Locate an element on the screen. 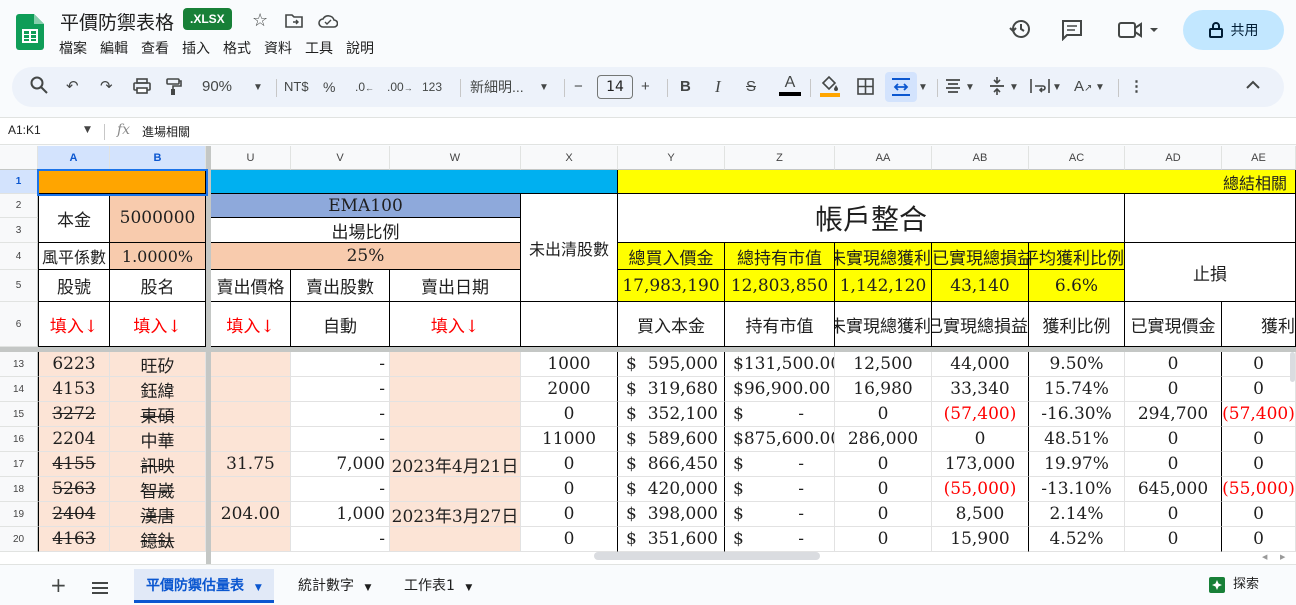  cell-fill-in-w6: 填入↓ is located at coordinates (455, 324).